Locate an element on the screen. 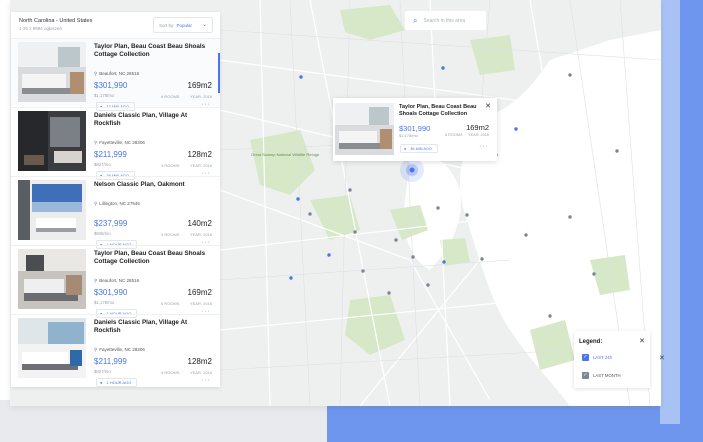 This screenshot has width=703, height=442. background-grey-band is located at coordinates (163, 421).